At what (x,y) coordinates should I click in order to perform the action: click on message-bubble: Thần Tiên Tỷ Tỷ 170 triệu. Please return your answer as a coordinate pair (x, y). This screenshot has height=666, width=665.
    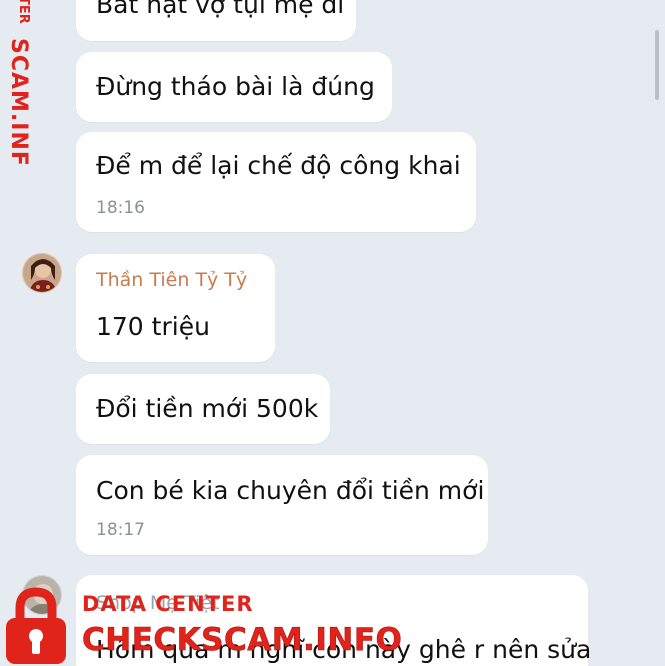
    Looking at the image, I should click on (175, 308).